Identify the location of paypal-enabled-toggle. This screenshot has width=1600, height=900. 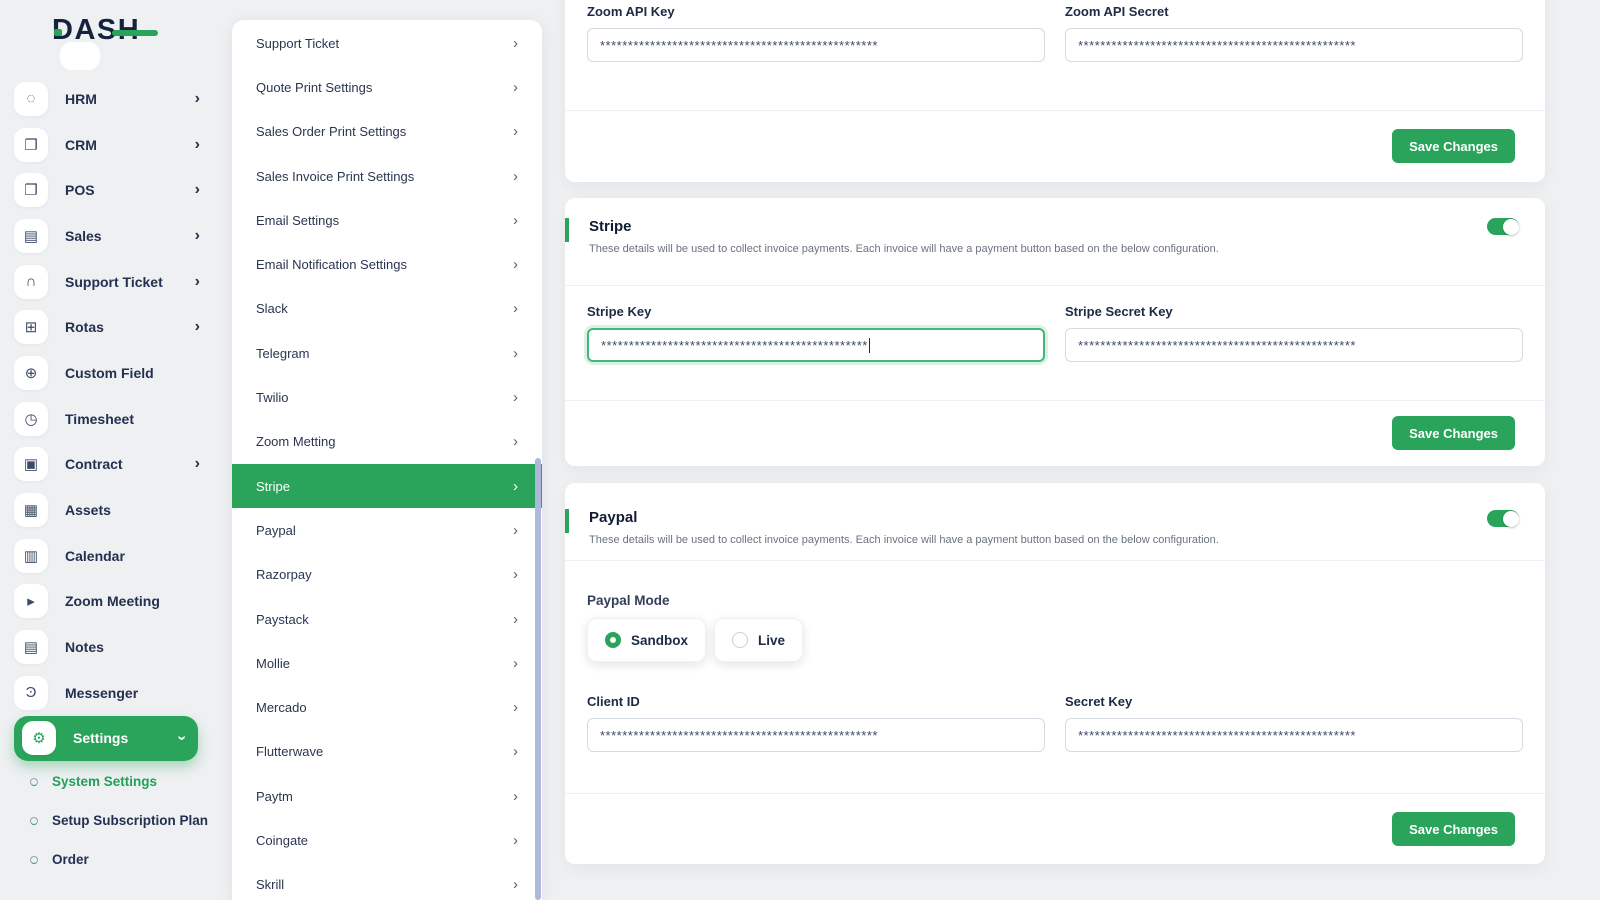
(1503, 518).